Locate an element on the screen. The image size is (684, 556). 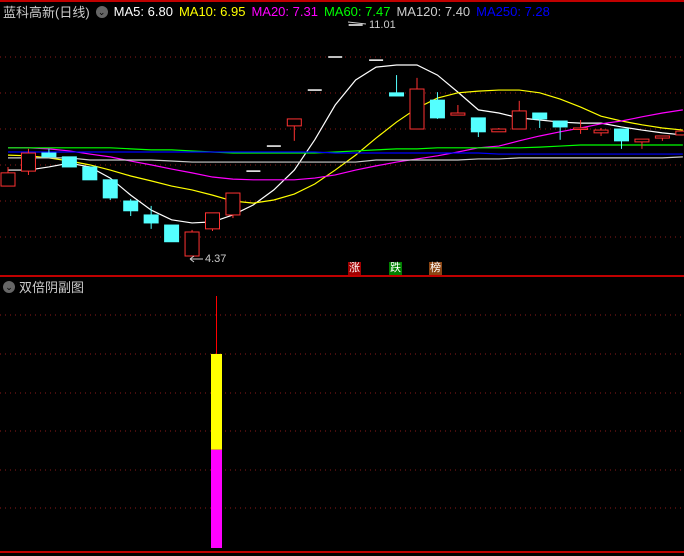
tag-fall: 跌 is located at coordinates (395, 268).